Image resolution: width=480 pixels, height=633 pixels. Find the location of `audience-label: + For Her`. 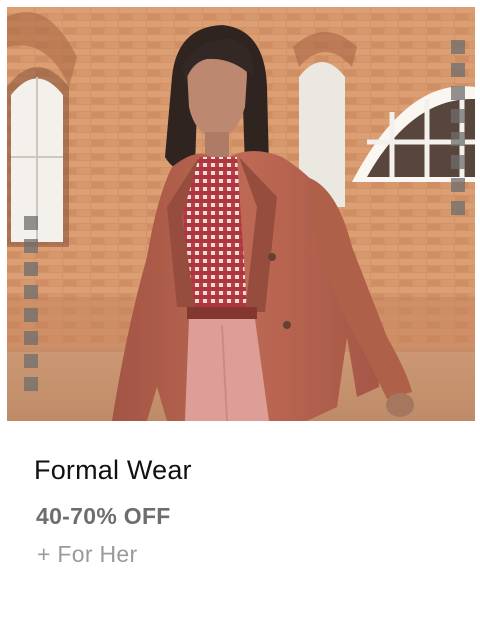

audience-label: + For Her is located at coordinates (87, 554).